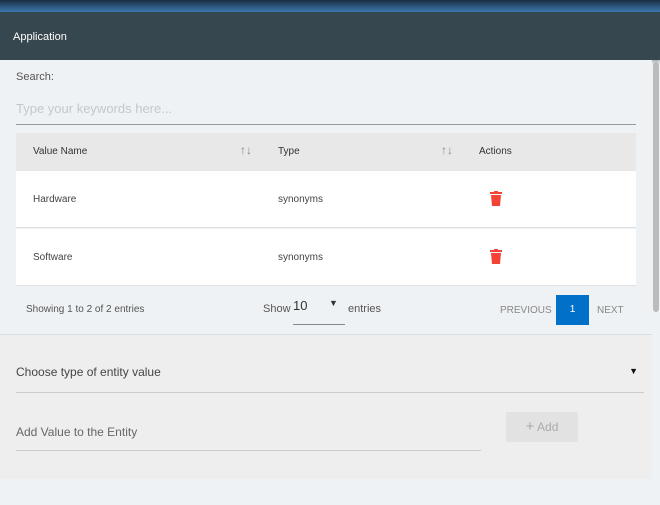 Image resolution: width=660 pixels, height=505 pixels. Describe the element at coordinates (530, 426) in the screenshot. I see `plus-icon: +` at that location.